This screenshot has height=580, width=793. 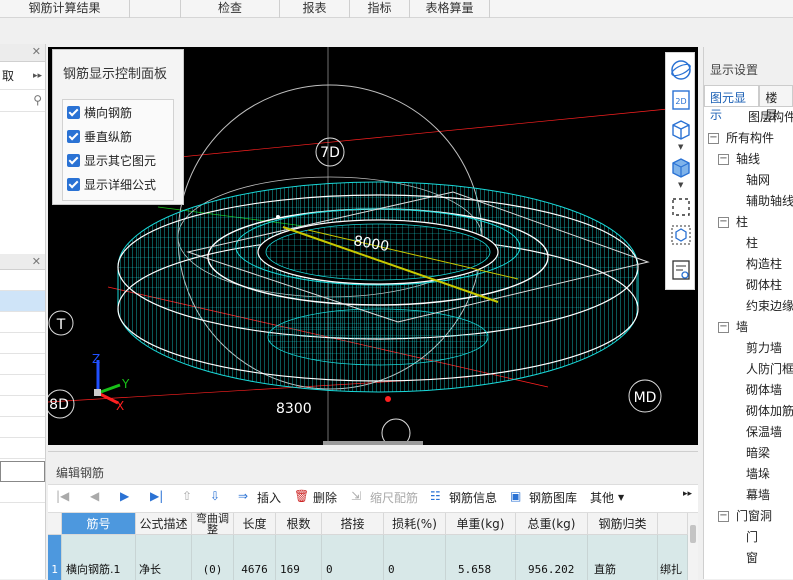 What do you see at coordinates (602, 497) in the screenshot?
I see `other-dropdown: 其他` at bounding box center [602, 497].